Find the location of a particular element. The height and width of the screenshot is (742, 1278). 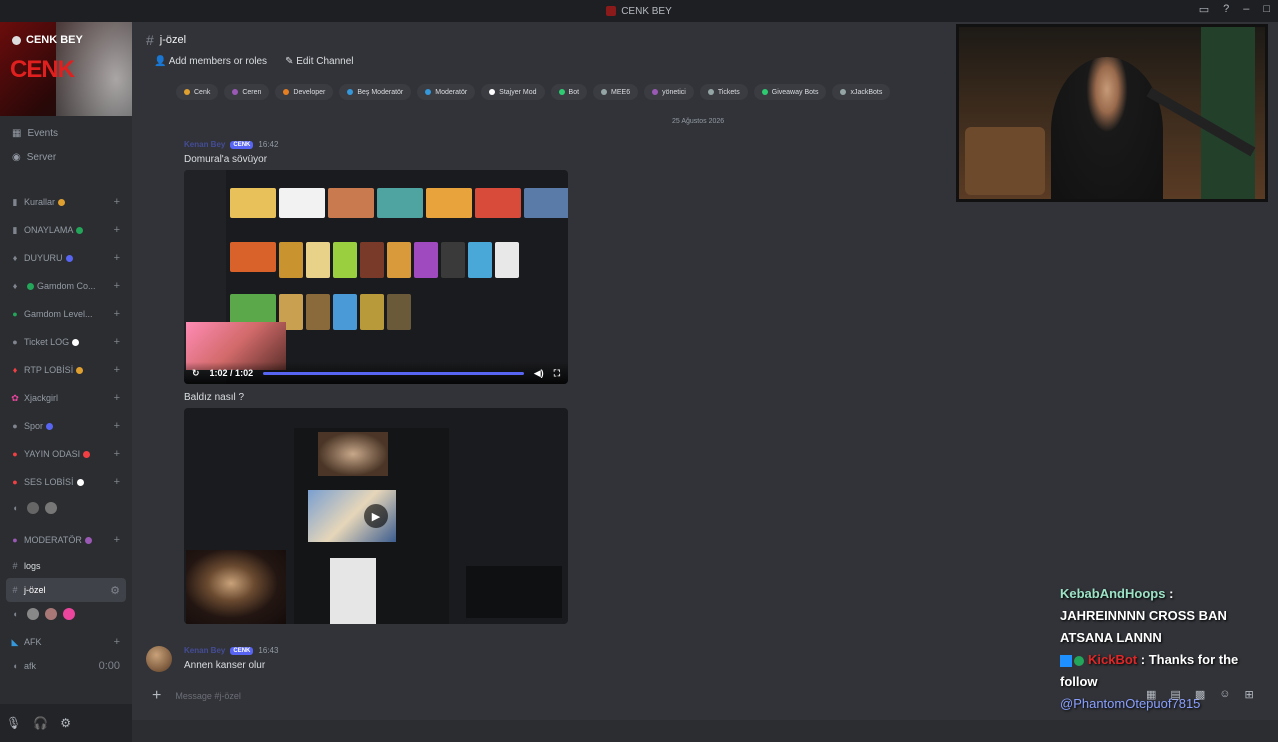

edit-channel-button: ✎ Edit Channel is located at coordinates (319, 61).